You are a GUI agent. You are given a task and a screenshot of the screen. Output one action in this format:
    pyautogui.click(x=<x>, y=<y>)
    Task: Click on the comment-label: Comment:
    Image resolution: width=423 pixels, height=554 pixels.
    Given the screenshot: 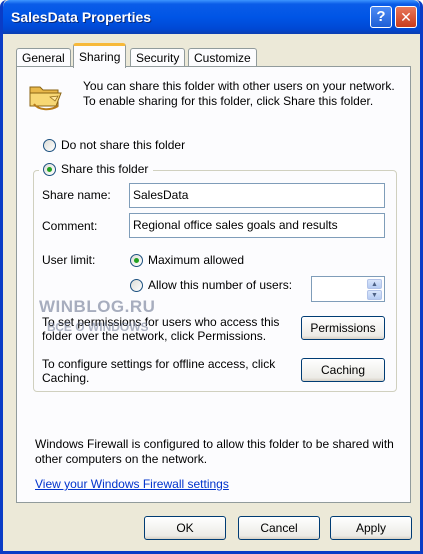 What is the action you would take?
    pyautogui.click(x=70, y=226)
    